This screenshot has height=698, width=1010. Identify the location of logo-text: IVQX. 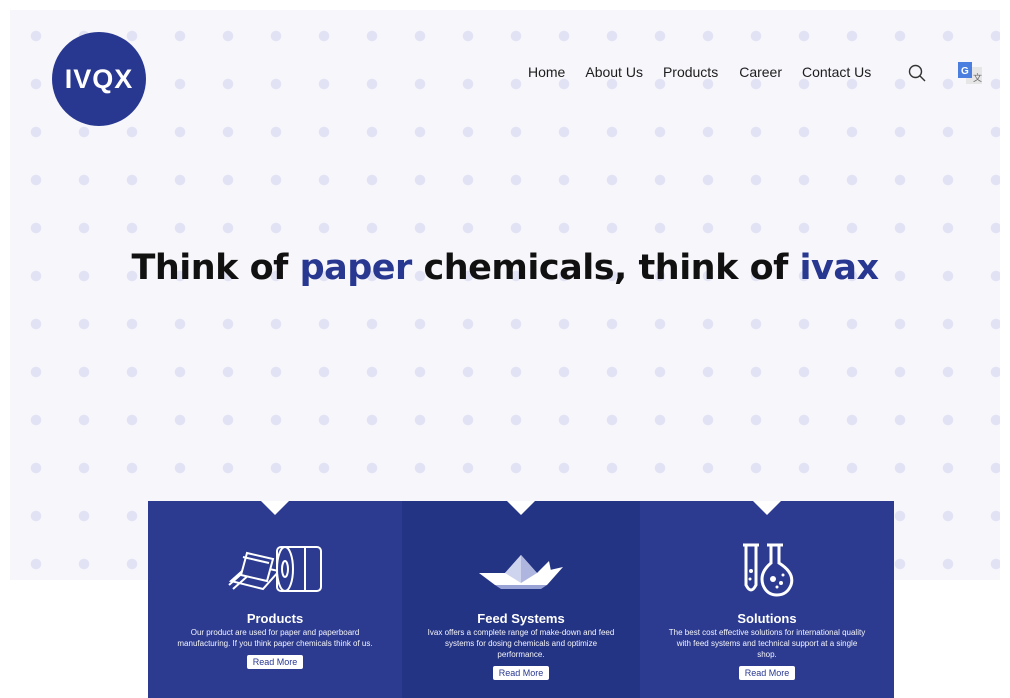
(99, 78).